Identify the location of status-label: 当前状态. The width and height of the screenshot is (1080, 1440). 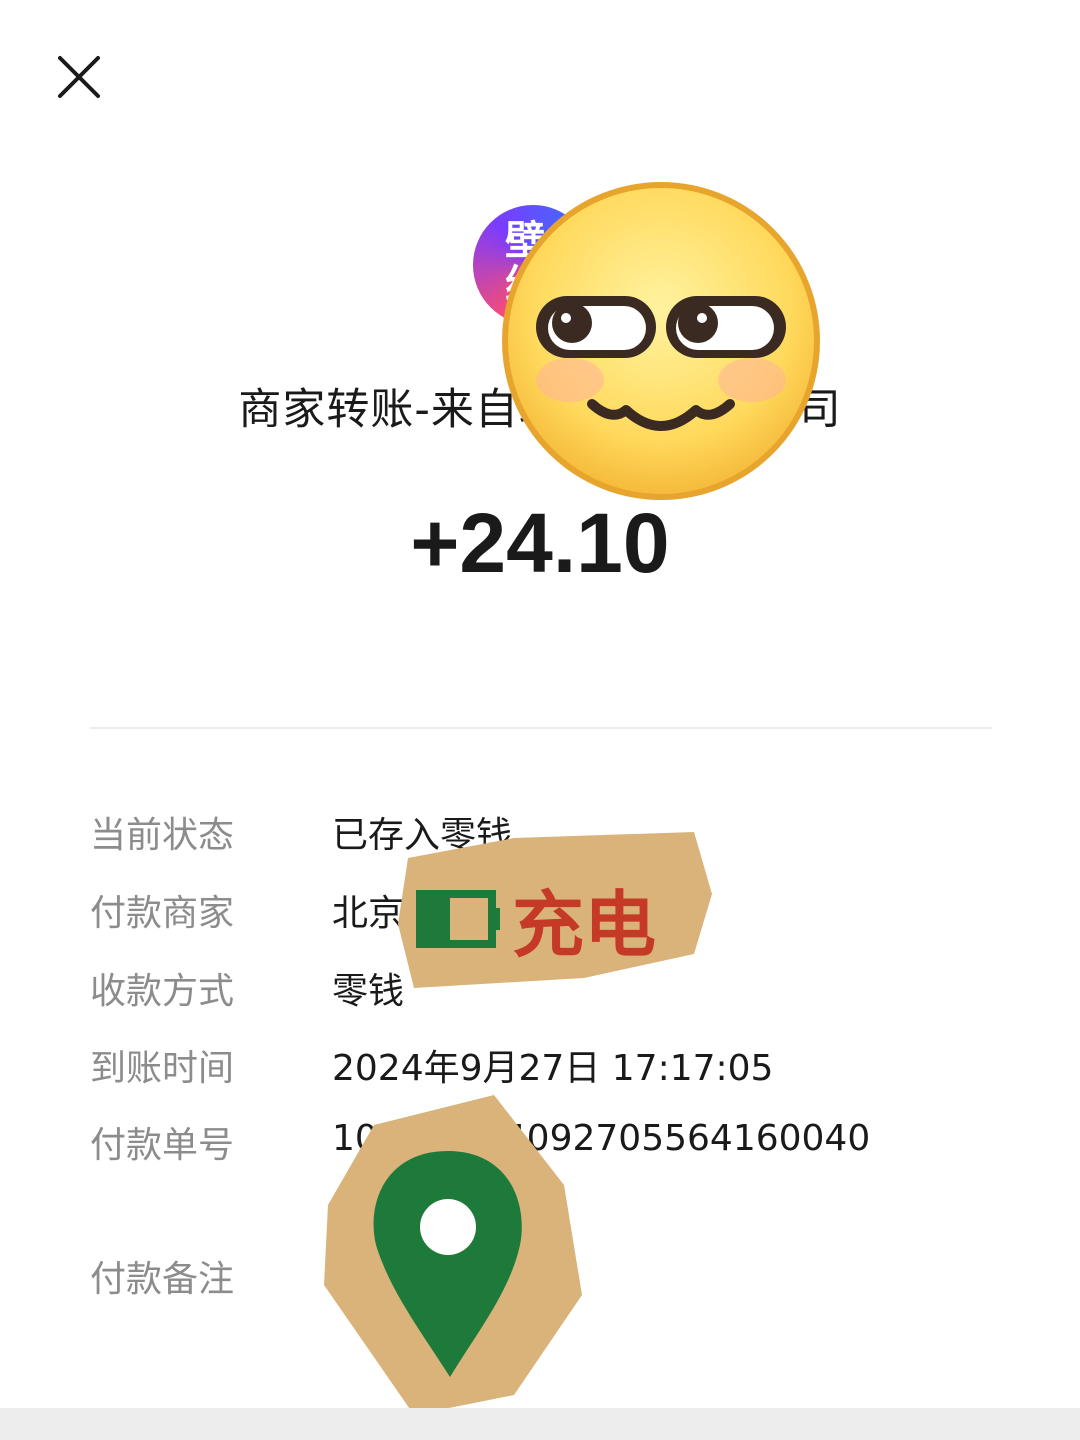
(162, 835).